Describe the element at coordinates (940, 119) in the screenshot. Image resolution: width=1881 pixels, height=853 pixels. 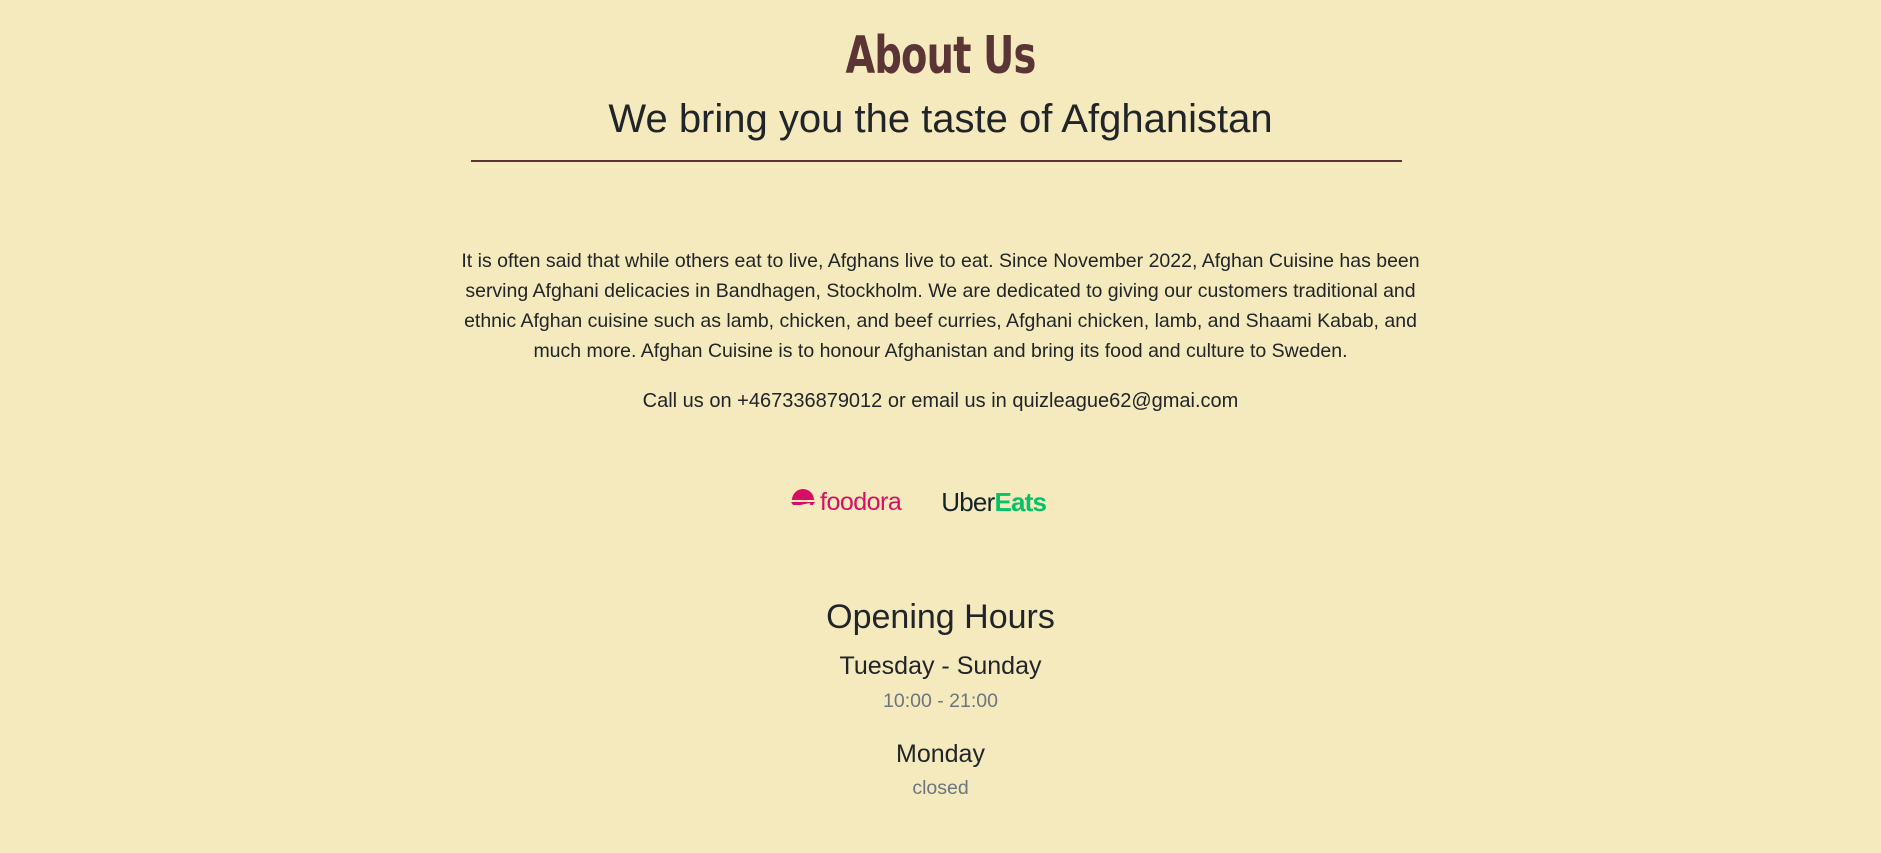
I see `page-subtitle: We bring you the taste of Afghanistan` at that location.